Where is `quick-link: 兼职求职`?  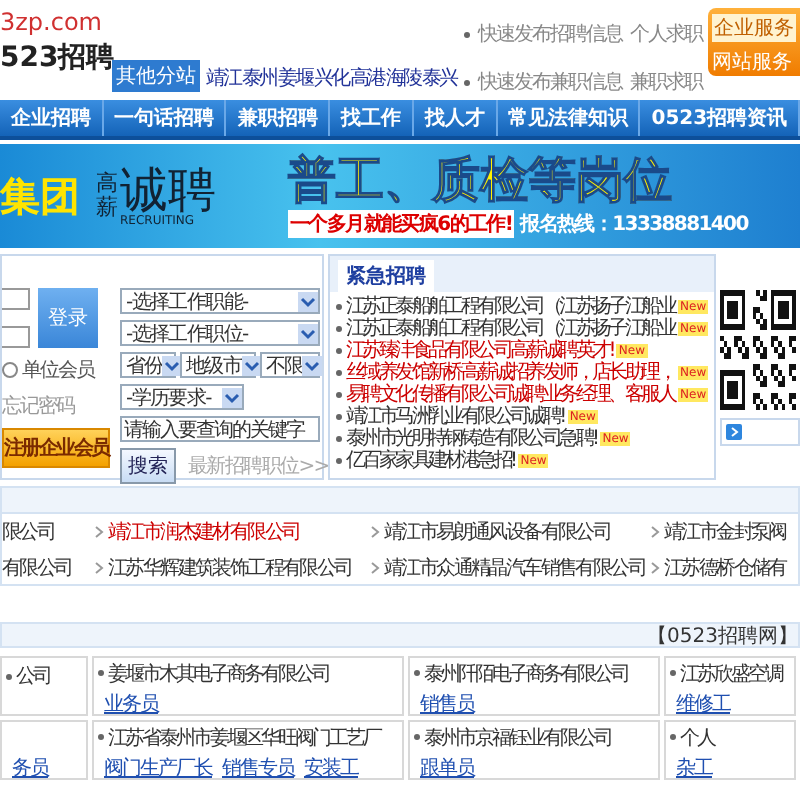
quick-link: 兼职求职 is located at coordinates (666, 82).